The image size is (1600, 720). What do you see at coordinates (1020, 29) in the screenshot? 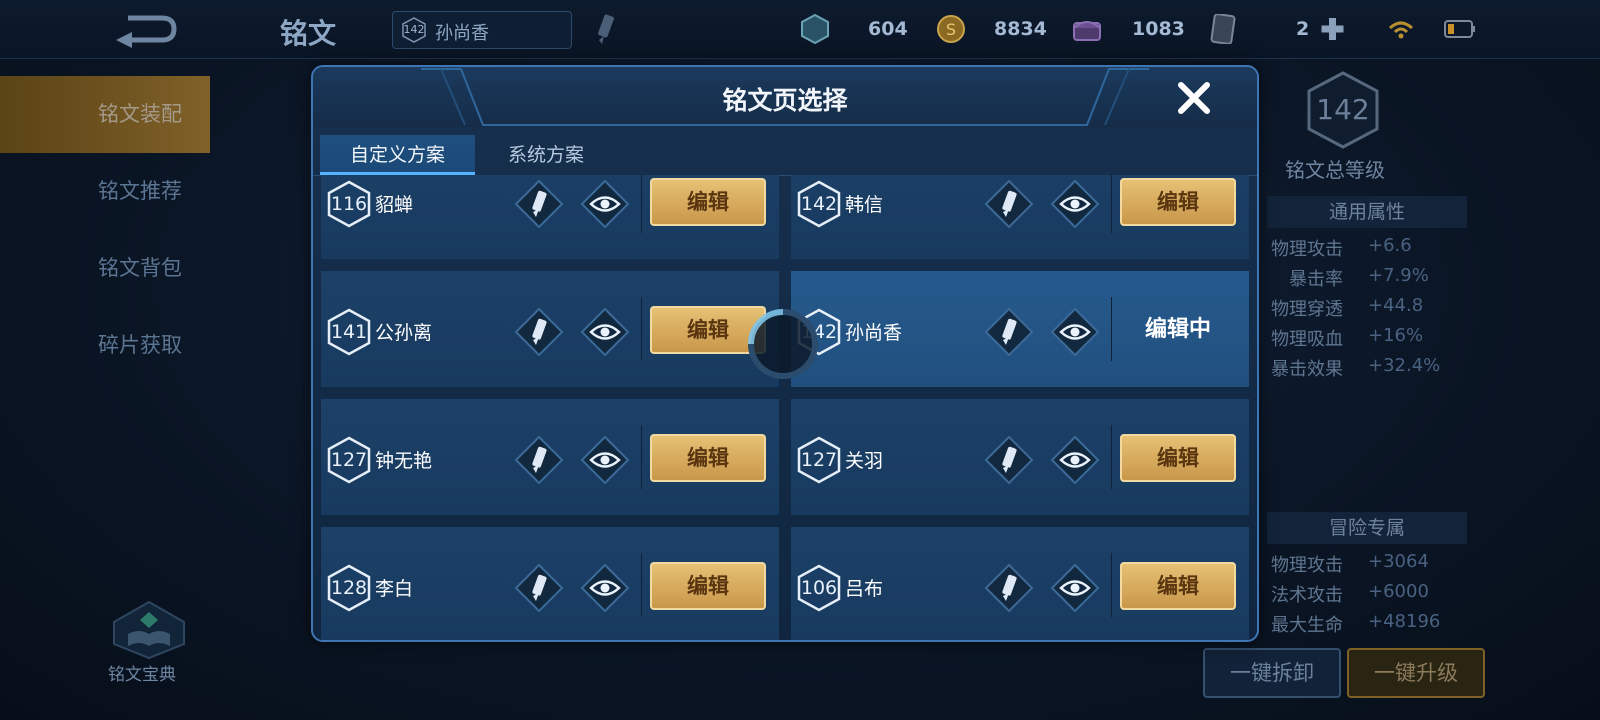
I see `resource-value: 8834` at bounding box center [1020, 29].